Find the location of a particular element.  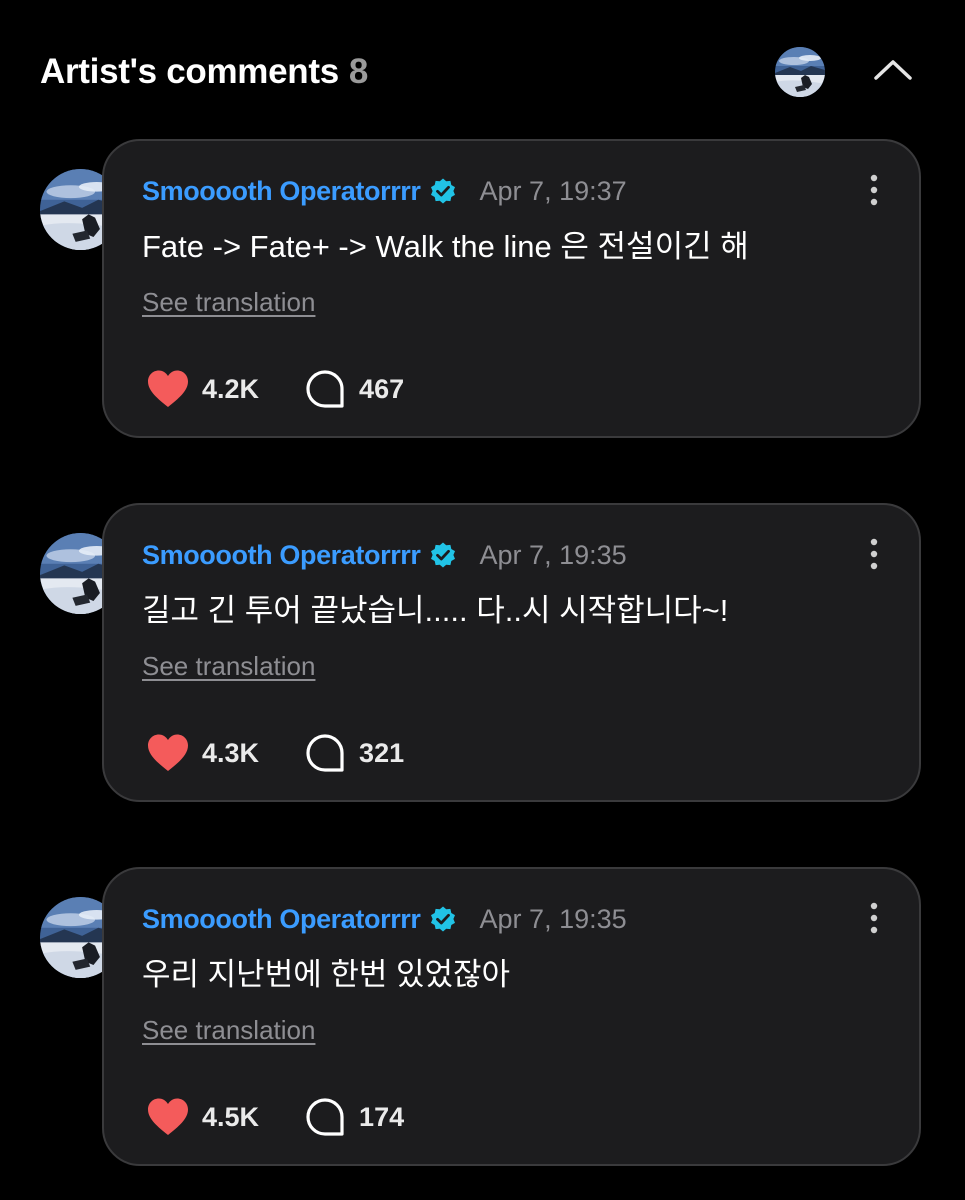

like-count: 4.3K is located at coordinates (231, 752).